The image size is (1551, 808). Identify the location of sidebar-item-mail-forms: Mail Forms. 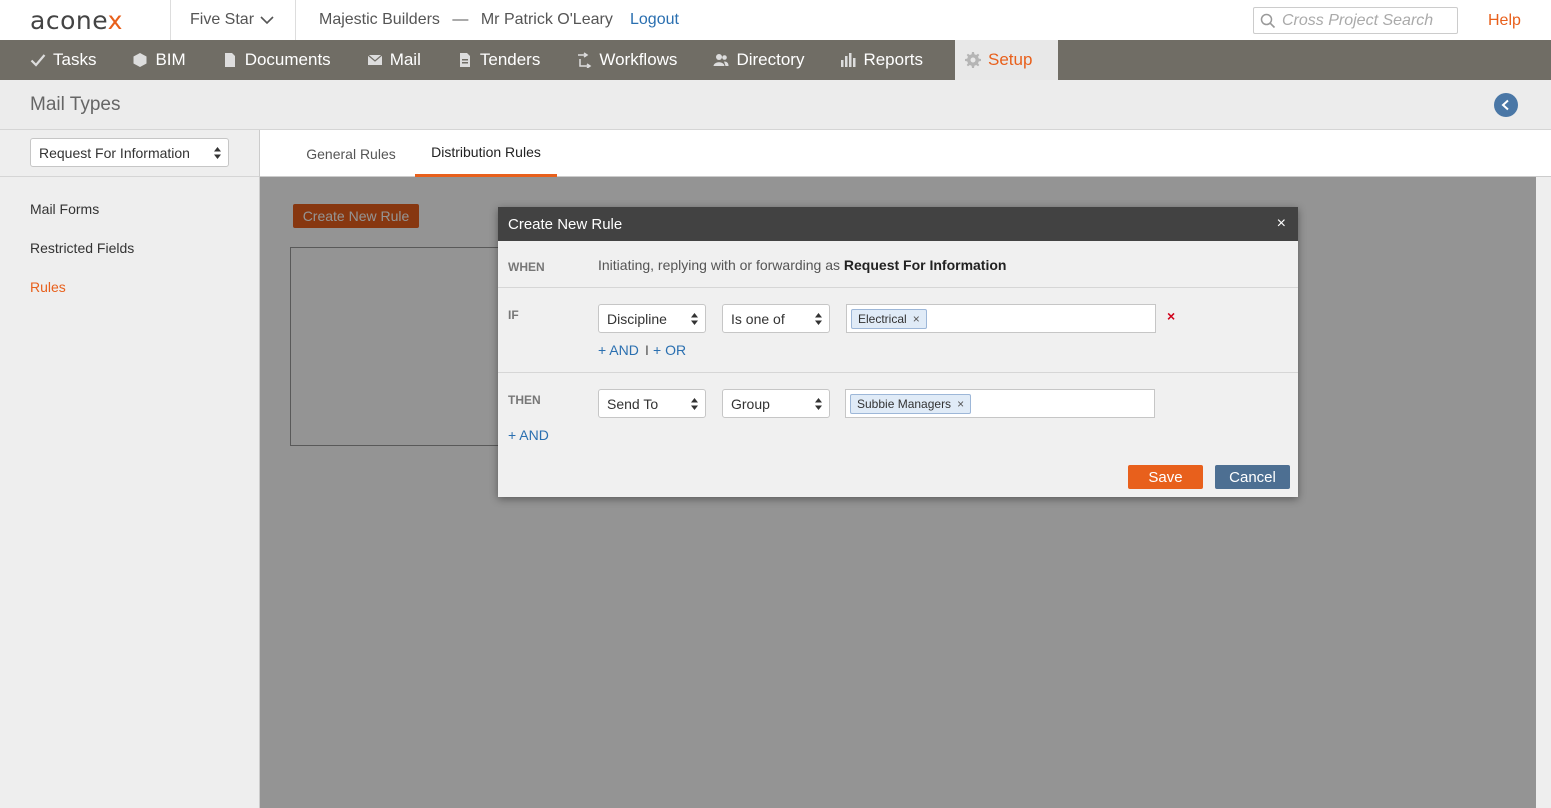
(64, 209).